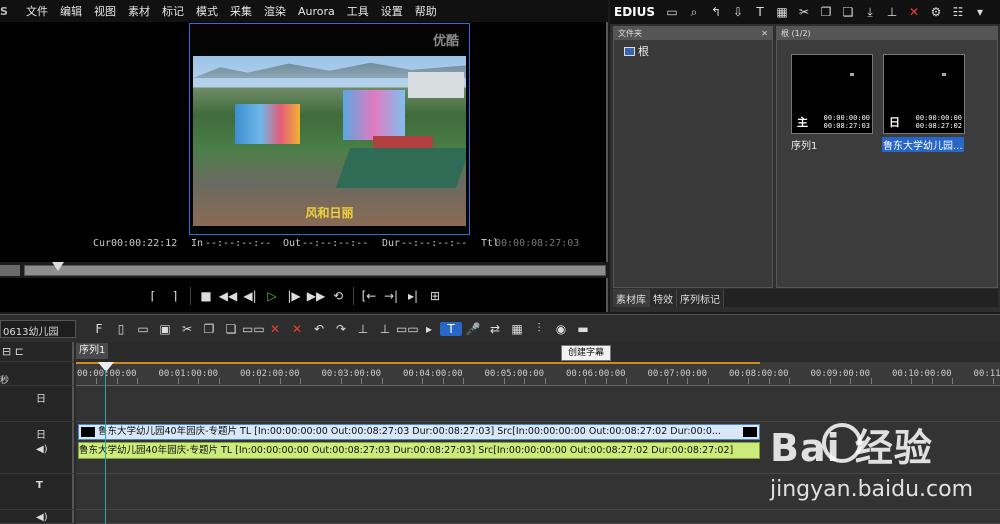 The image size is (1000, 524). What do you see at coordinates (315, 270) in the screenshot?
I see `scrub-track` at bounding box center [315, 270].